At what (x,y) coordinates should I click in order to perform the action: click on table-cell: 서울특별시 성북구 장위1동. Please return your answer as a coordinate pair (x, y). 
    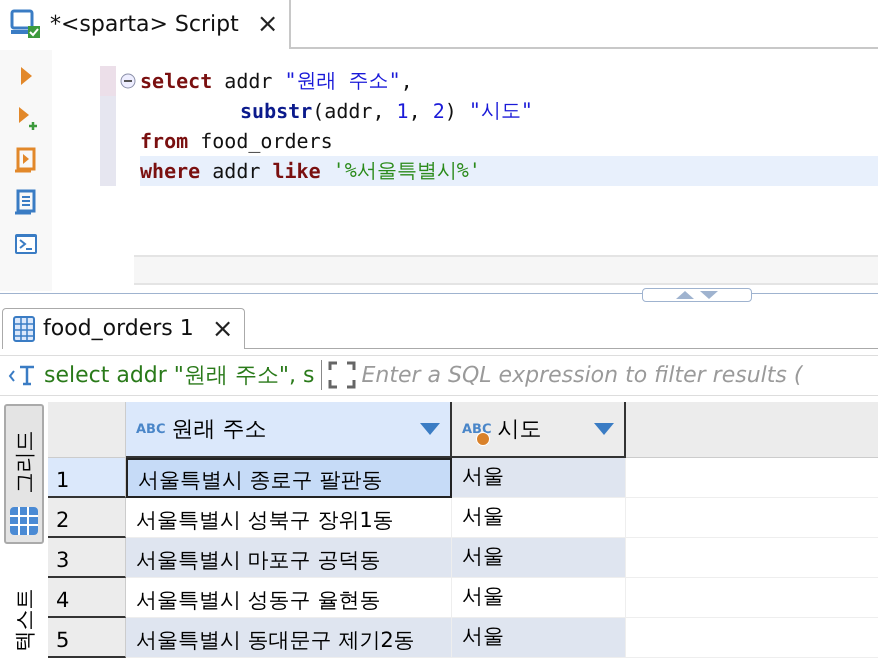
    Looking at the image, I should click on (289, 518).